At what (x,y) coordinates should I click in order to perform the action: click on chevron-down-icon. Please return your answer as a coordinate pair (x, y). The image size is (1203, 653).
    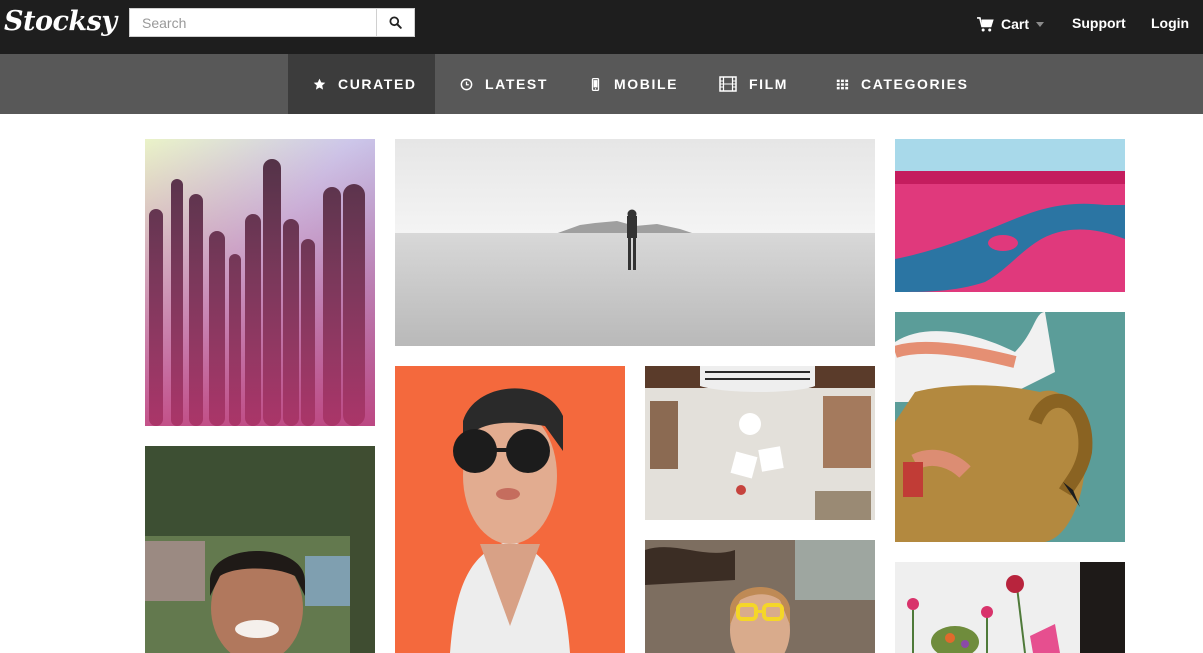
    Looking at the image, I should click on (1040, 24).